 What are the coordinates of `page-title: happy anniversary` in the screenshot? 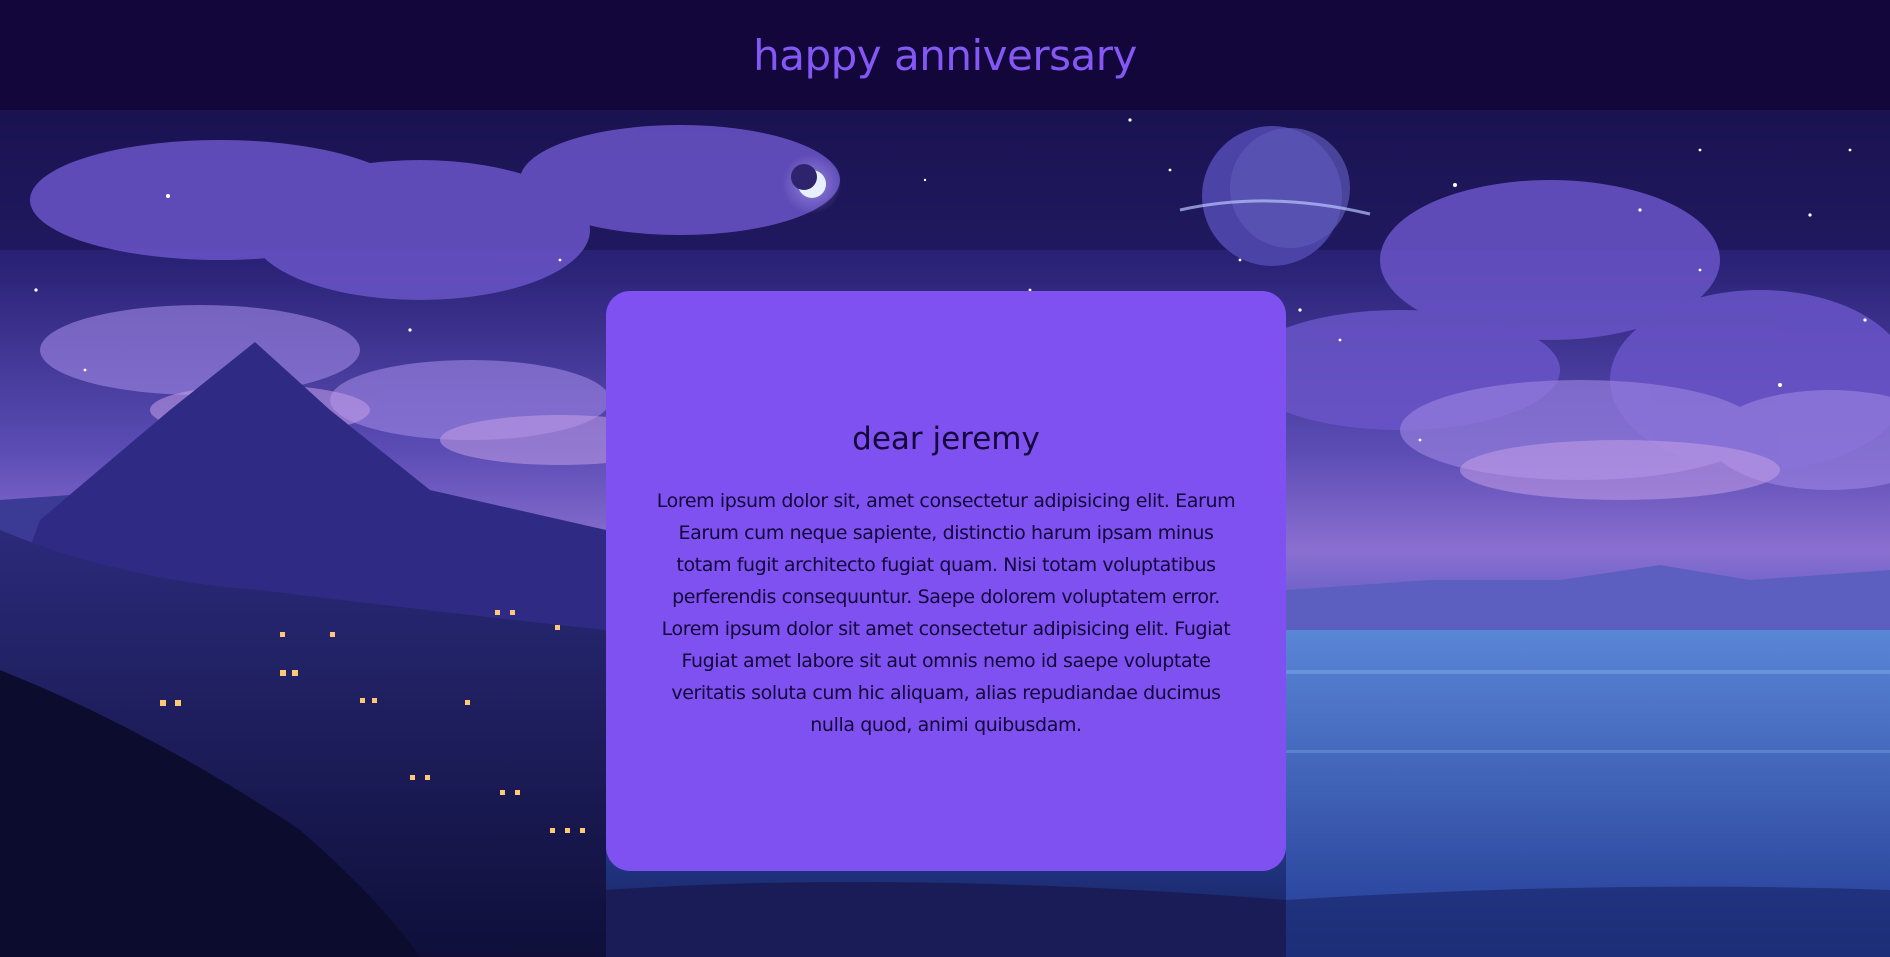 It's located at (945, 55).